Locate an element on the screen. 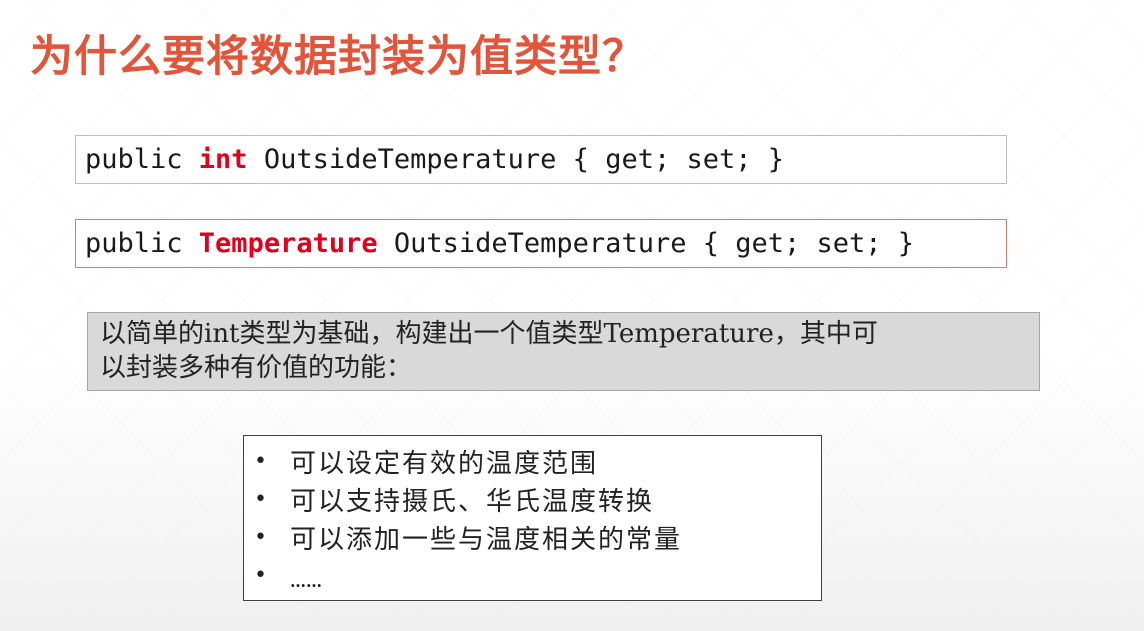 This screenshot has height=631, width=1144. list-item: • 可以设定有效的温度范围 is located at coordinates (537, 461).